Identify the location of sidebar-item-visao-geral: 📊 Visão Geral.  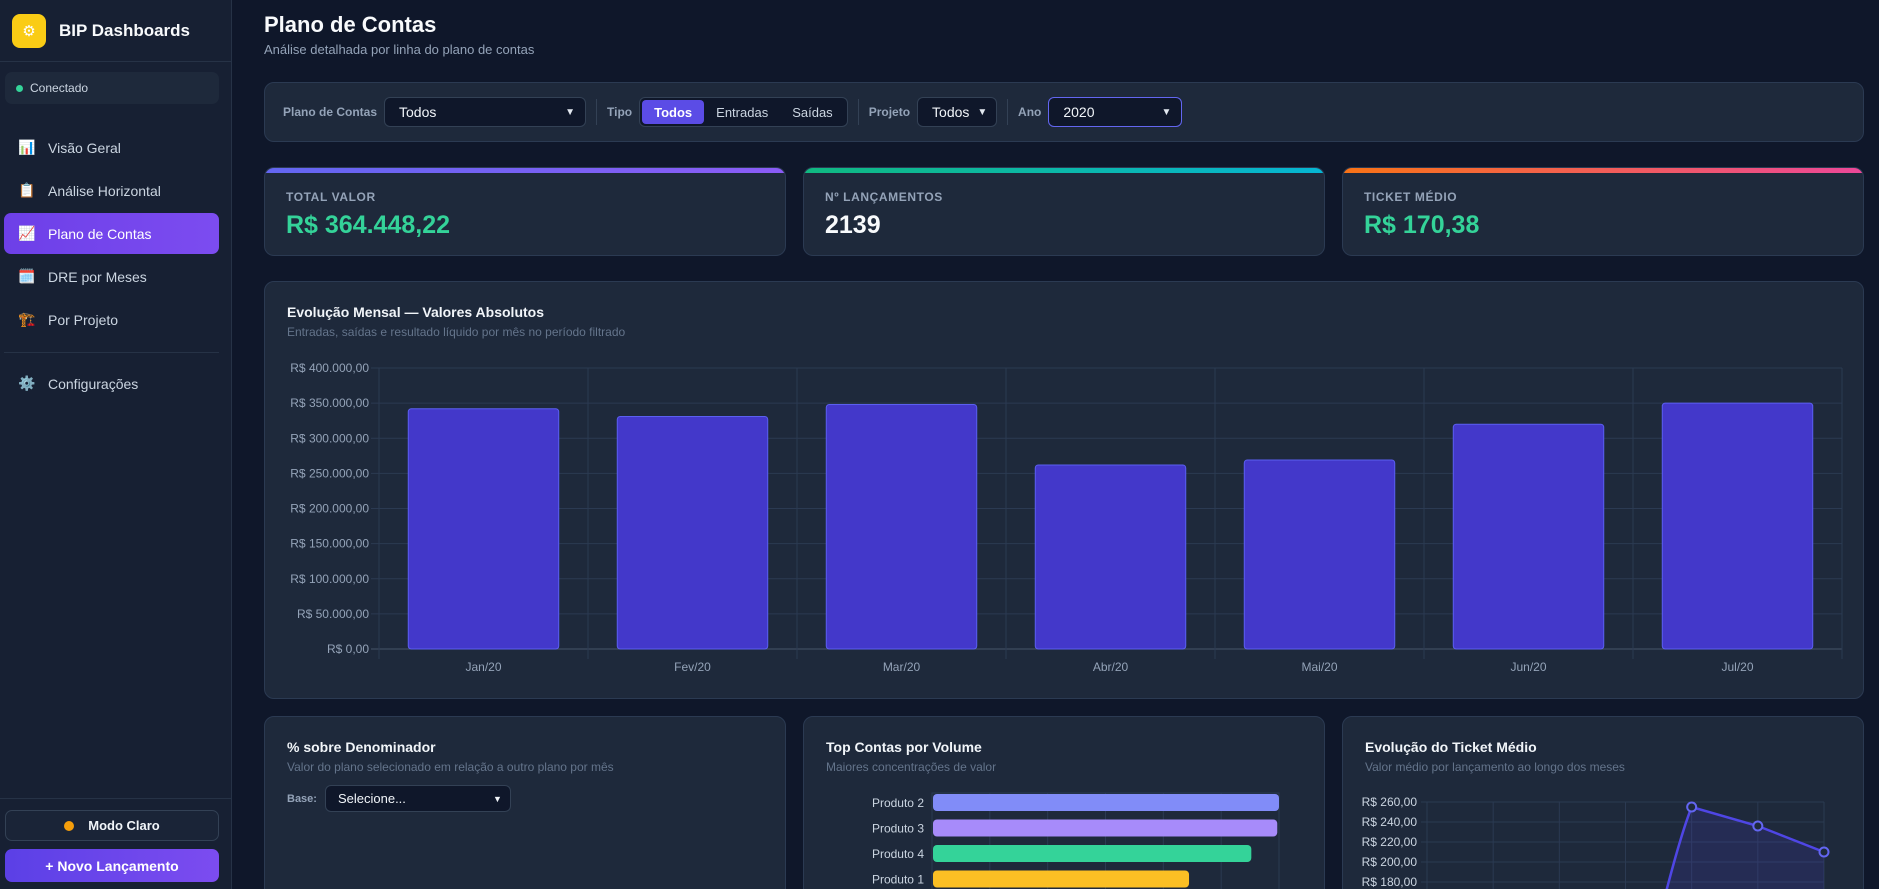
(111, 147).